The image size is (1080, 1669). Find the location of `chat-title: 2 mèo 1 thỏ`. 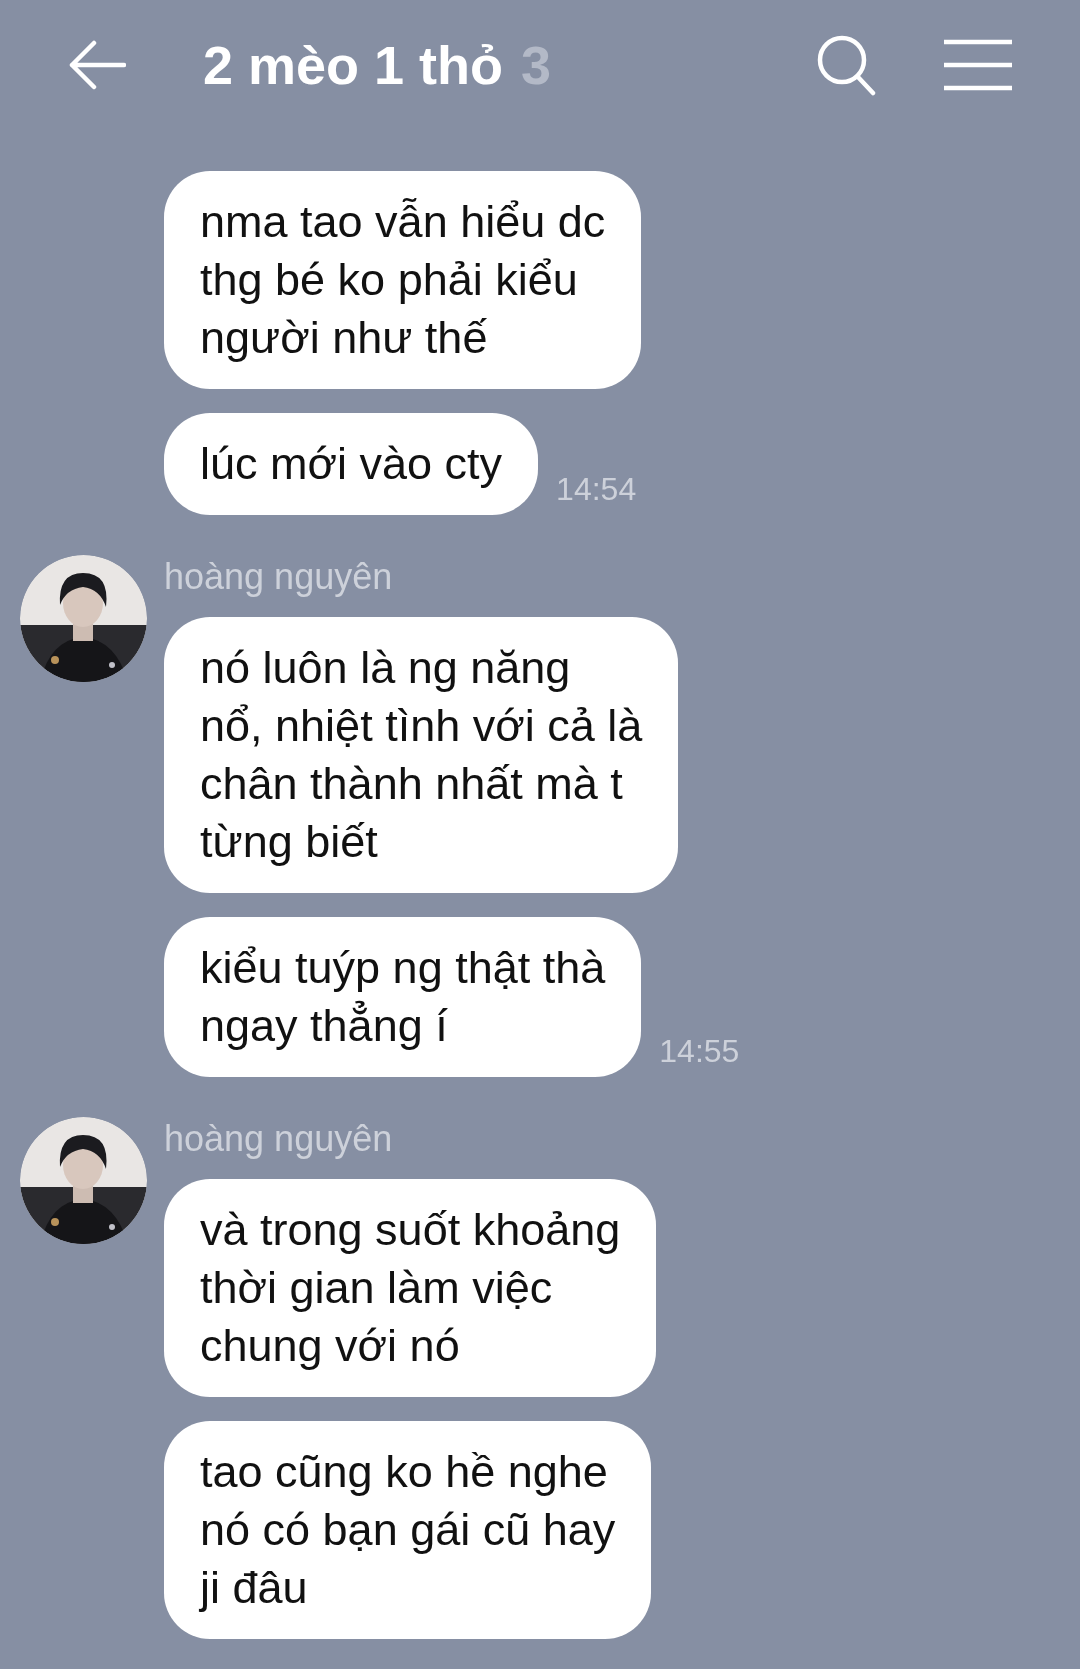

chat-title: 2 mèo 1 thỏ is located at coordinates (353, 65).